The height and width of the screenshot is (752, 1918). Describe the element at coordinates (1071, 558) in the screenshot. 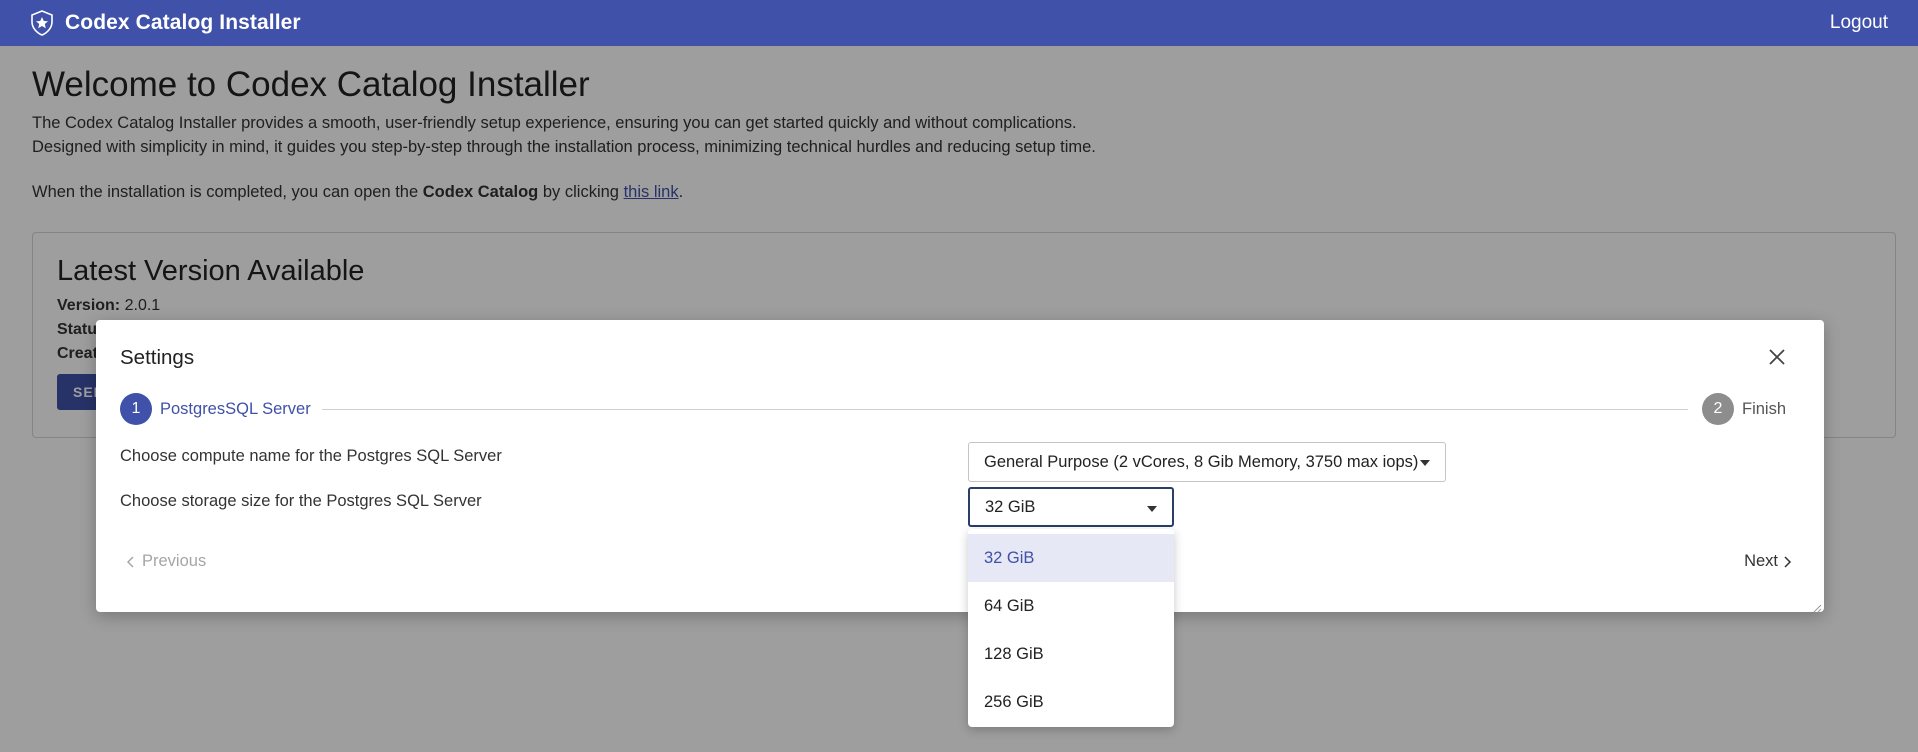

I see `storage-option-32: 32 GiB` at that location.